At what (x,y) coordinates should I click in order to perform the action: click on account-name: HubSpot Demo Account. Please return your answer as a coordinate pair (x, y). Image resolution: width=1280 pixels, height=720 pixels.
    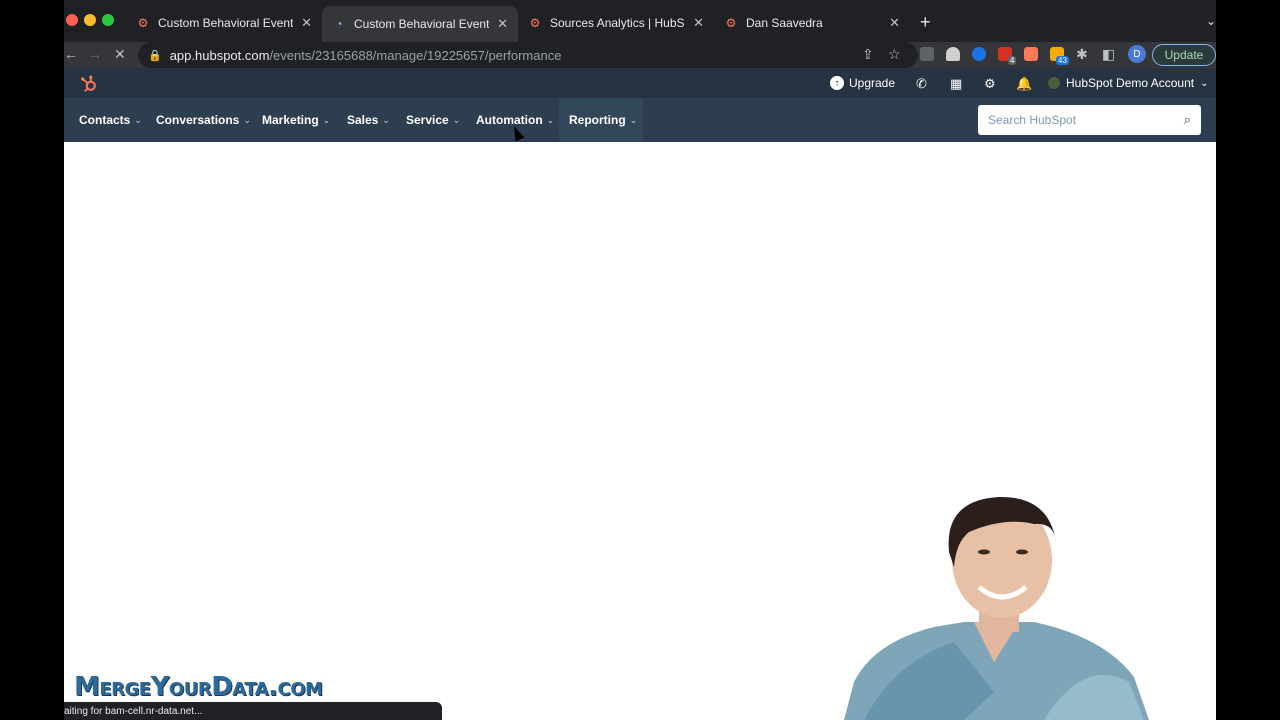
    Looking at the image, I should click on (1130, 83).